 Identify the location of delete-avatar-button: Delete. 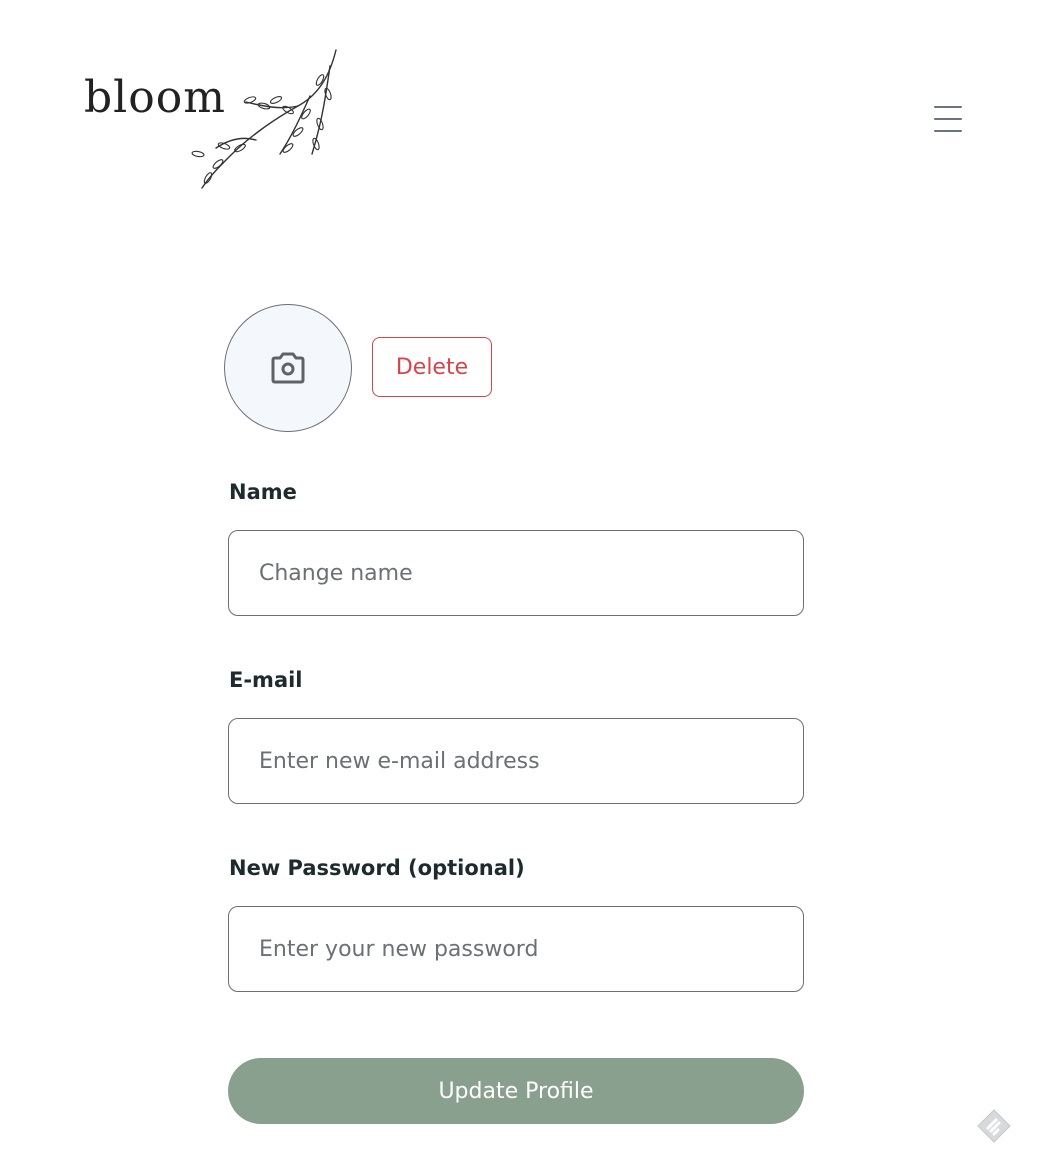
(432, 367).